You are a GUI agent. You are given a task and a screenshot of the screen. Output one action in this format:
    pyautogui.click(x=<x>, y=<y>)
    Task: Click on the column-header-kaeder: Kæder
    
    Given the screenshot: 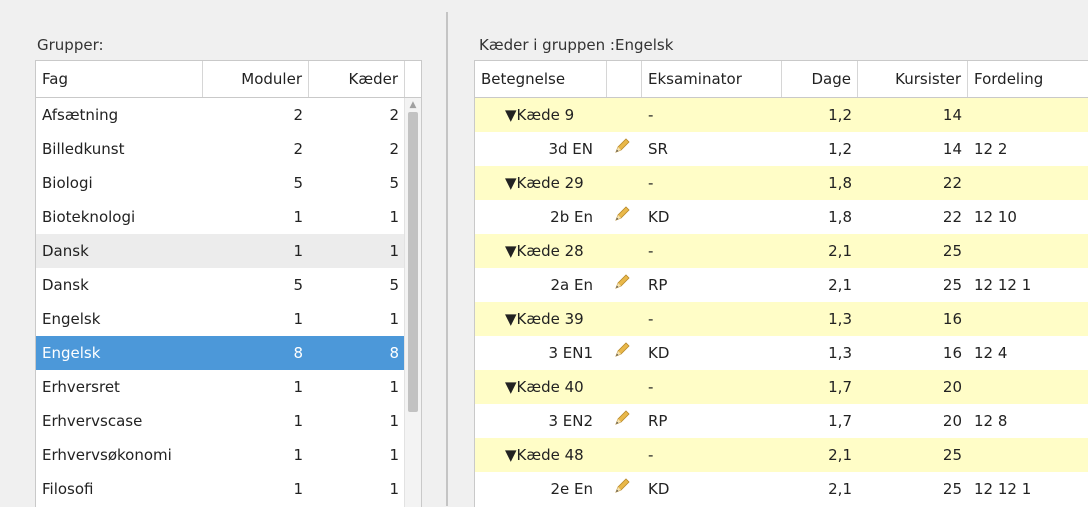 What is the action you would take?
    pyautogui.click(x=357, y=79)
    